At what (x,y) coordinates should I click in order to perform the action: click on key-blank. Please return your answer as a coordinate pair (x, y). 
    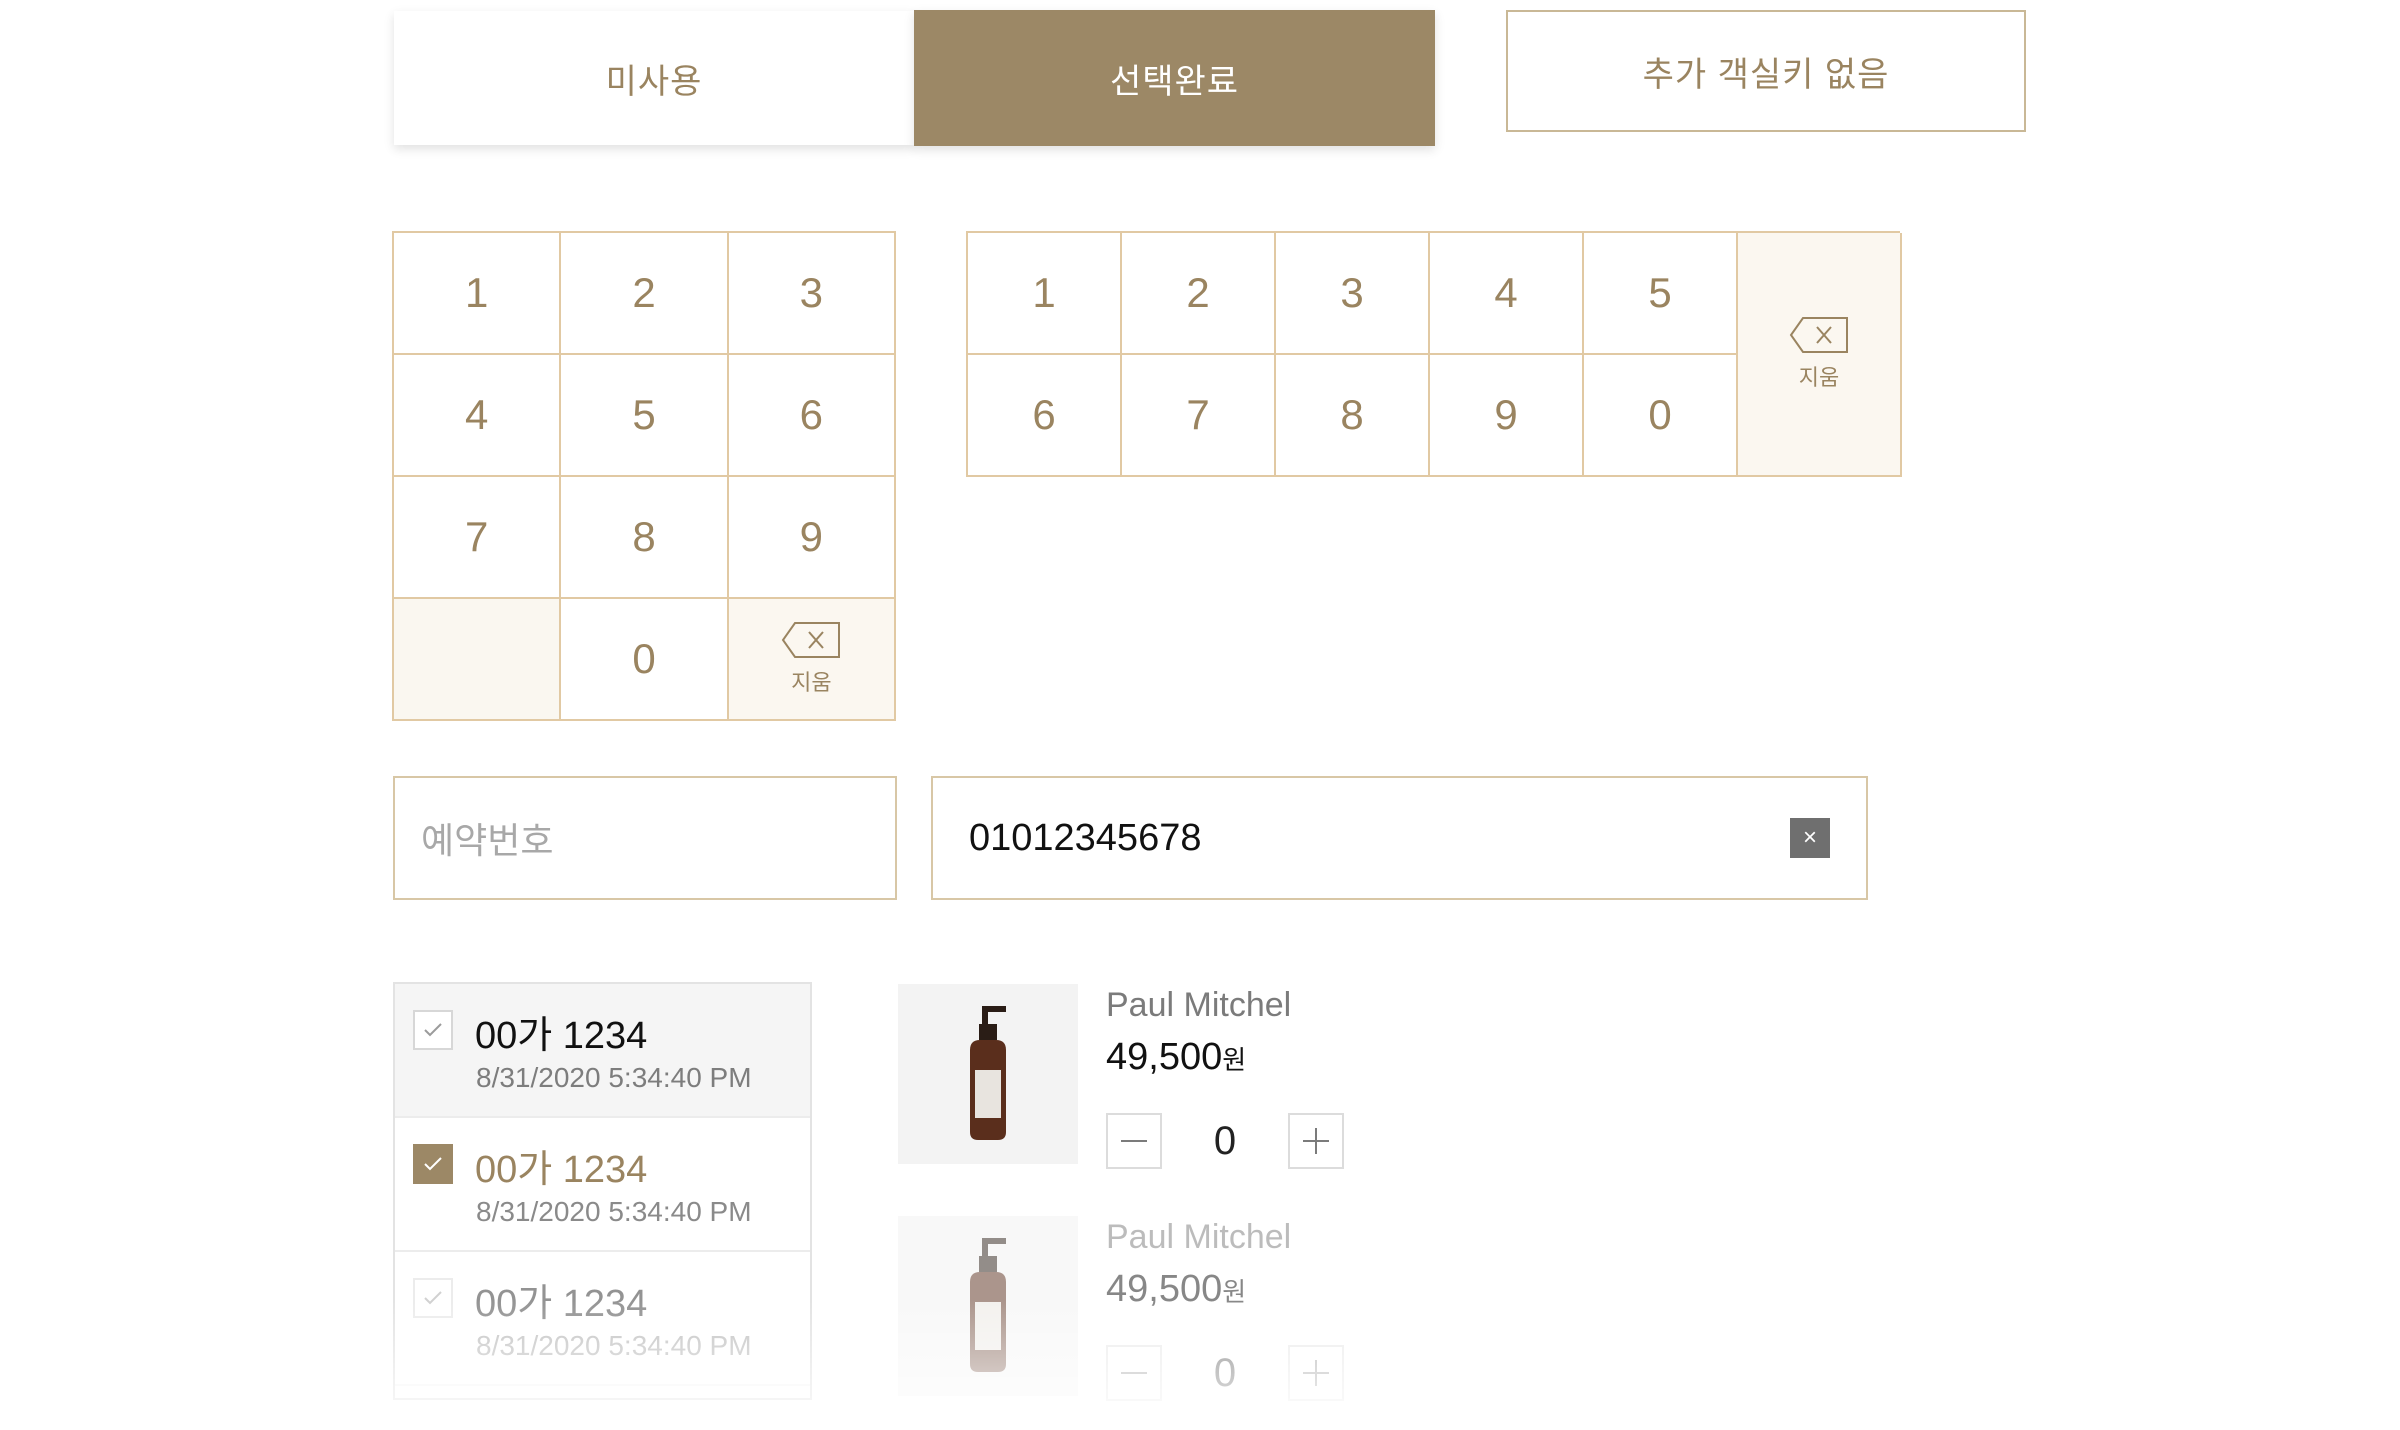
    Looking at the image, I should click on (478, 660).